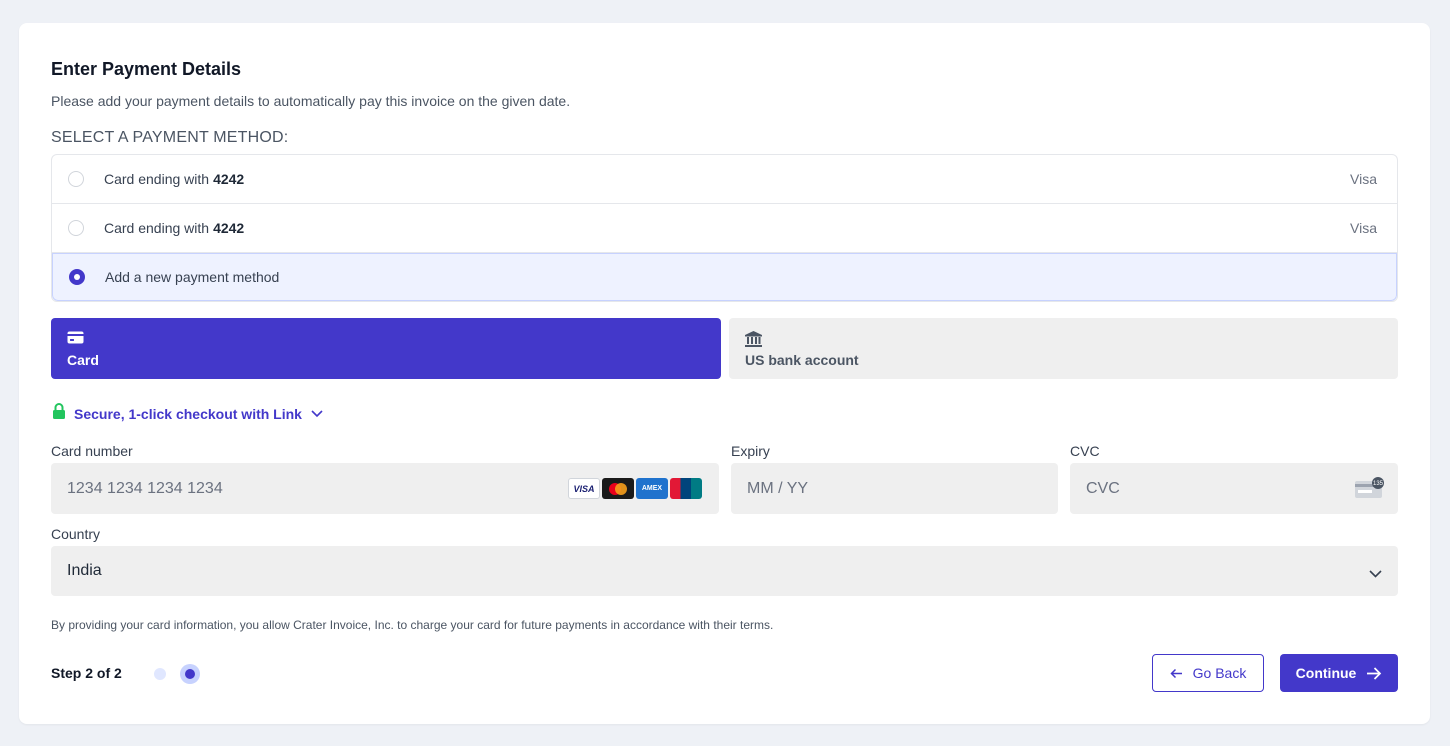 The width and height of the screenshot is (1450, 746). Describe the element at coordinates (84, 570) in the screenshot. I see `country-value: India` at that location.